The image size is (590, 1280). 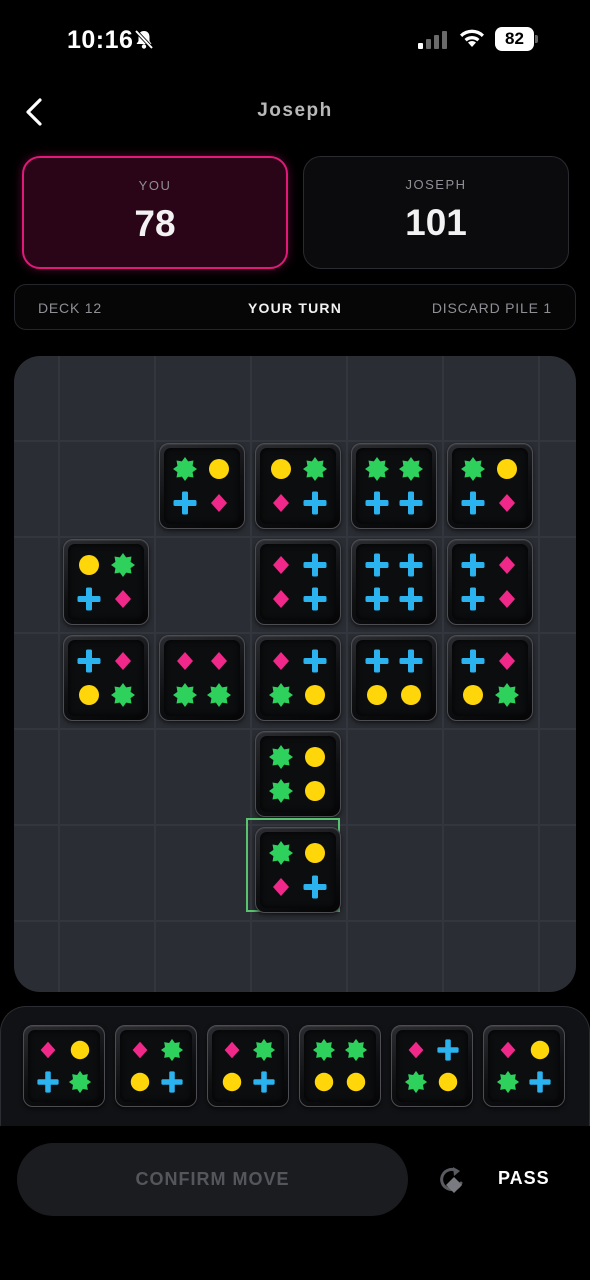 What do you see at coordinates (514, 39) in the screenshot?
I see `battery-level: 82` at bounding box center [514, 39].